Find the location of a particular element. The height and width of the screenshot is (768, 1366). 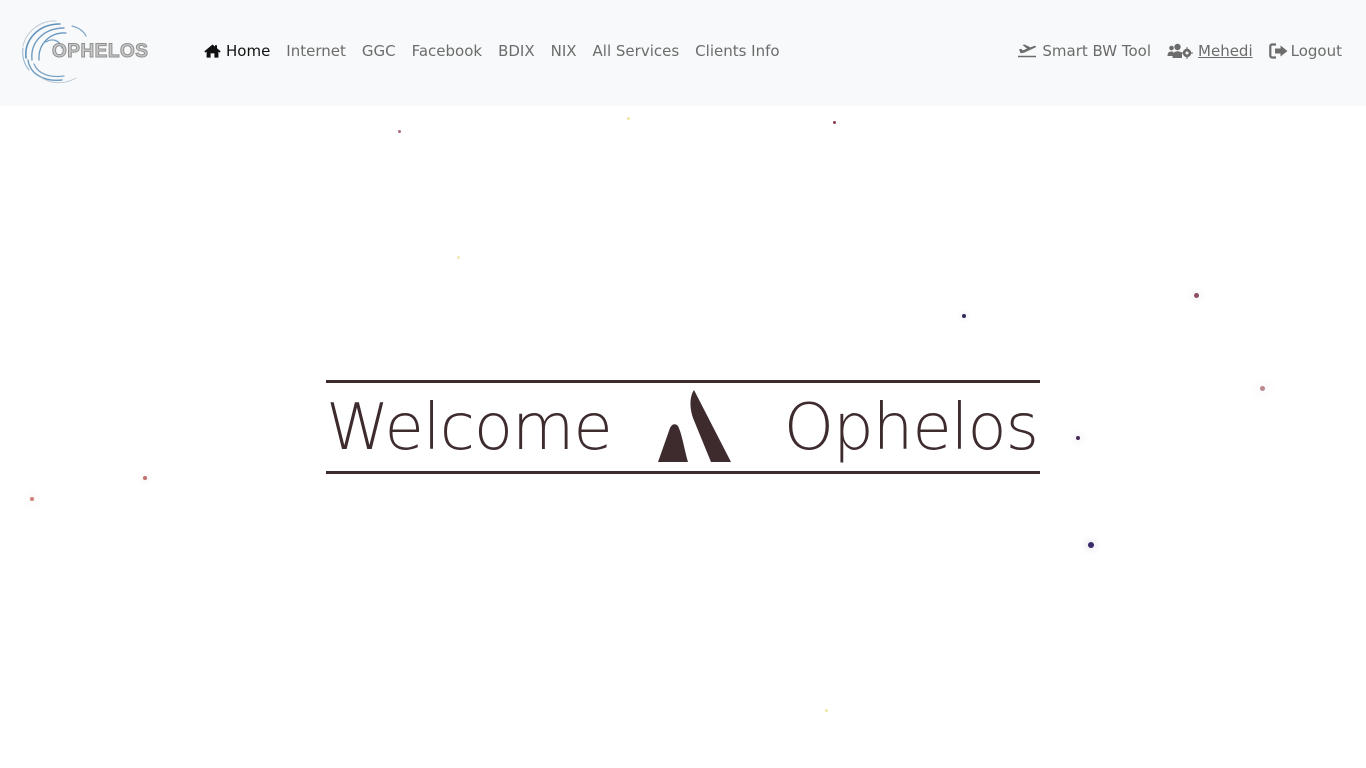

nav-ggc: GGC is located at coordinates (379, 51).